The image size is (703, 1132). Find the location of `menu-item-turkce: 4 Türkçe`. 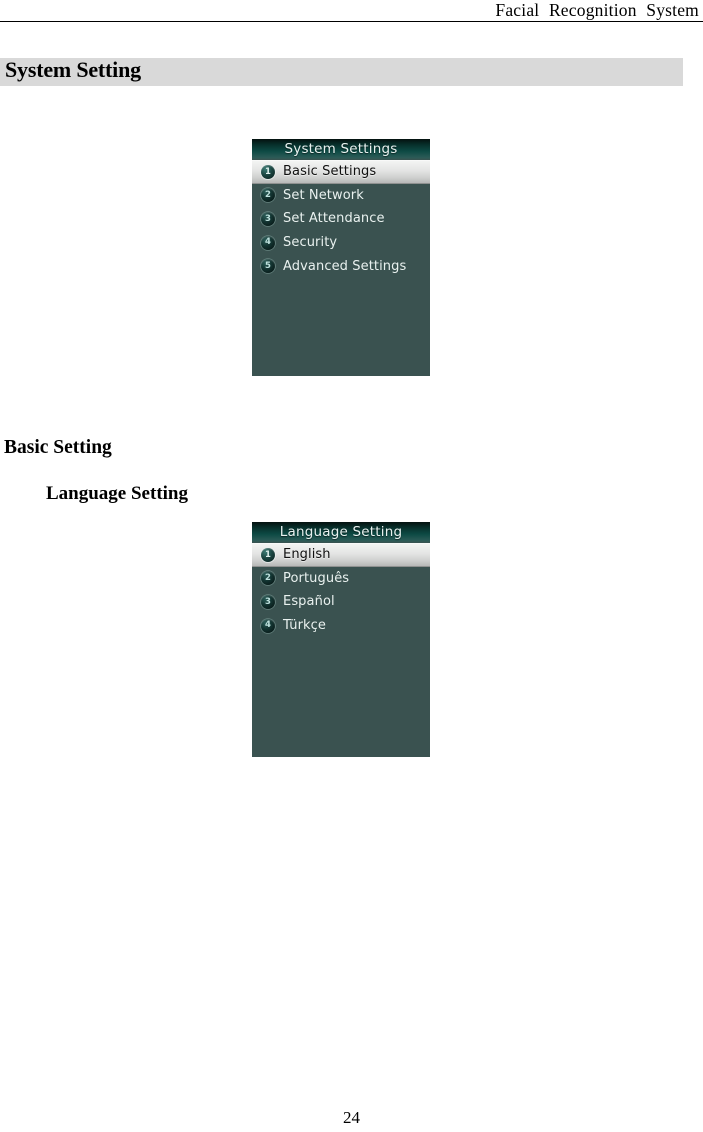

menu-item-turkce: 4 Türkçe is located at coordinates (341, 626).